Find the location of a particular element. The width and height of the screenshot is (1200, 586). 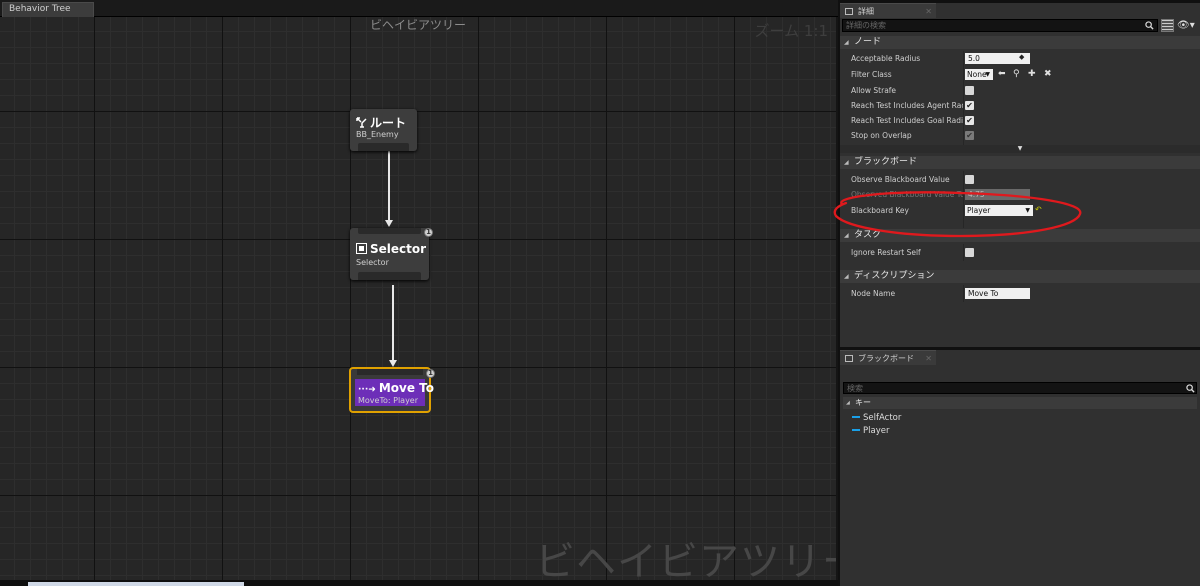

selector-input-pin is located at coordinates (389, 231).